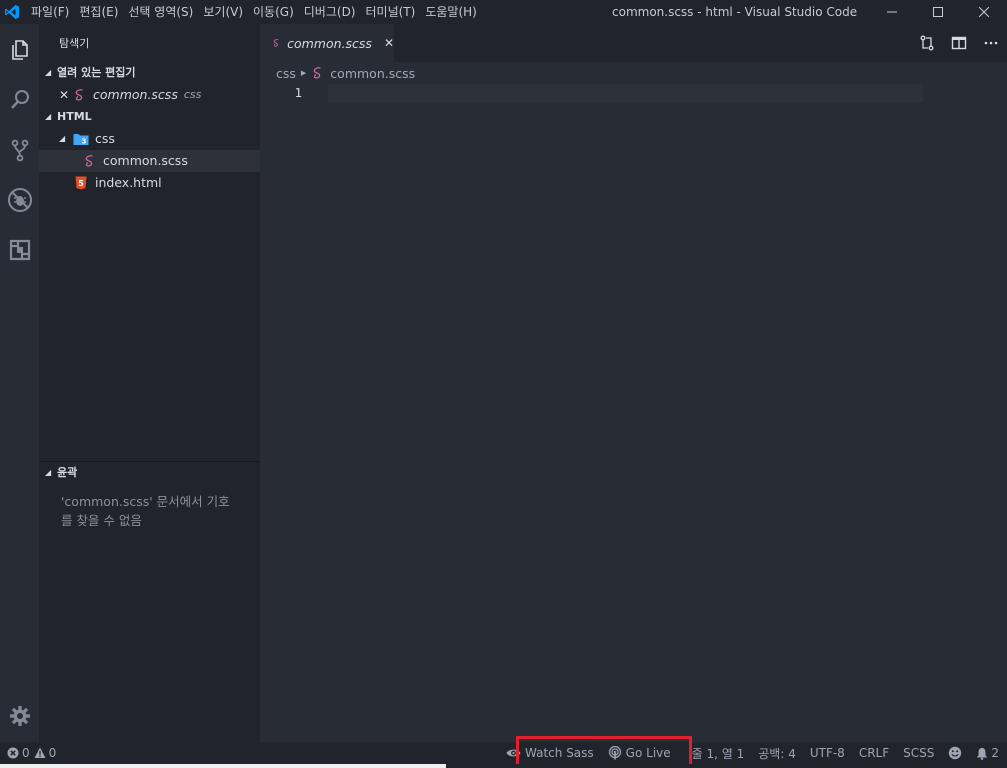 This screenshot has height=768, width=1007. I want to click on split-editor-icon, so click(959, 43).